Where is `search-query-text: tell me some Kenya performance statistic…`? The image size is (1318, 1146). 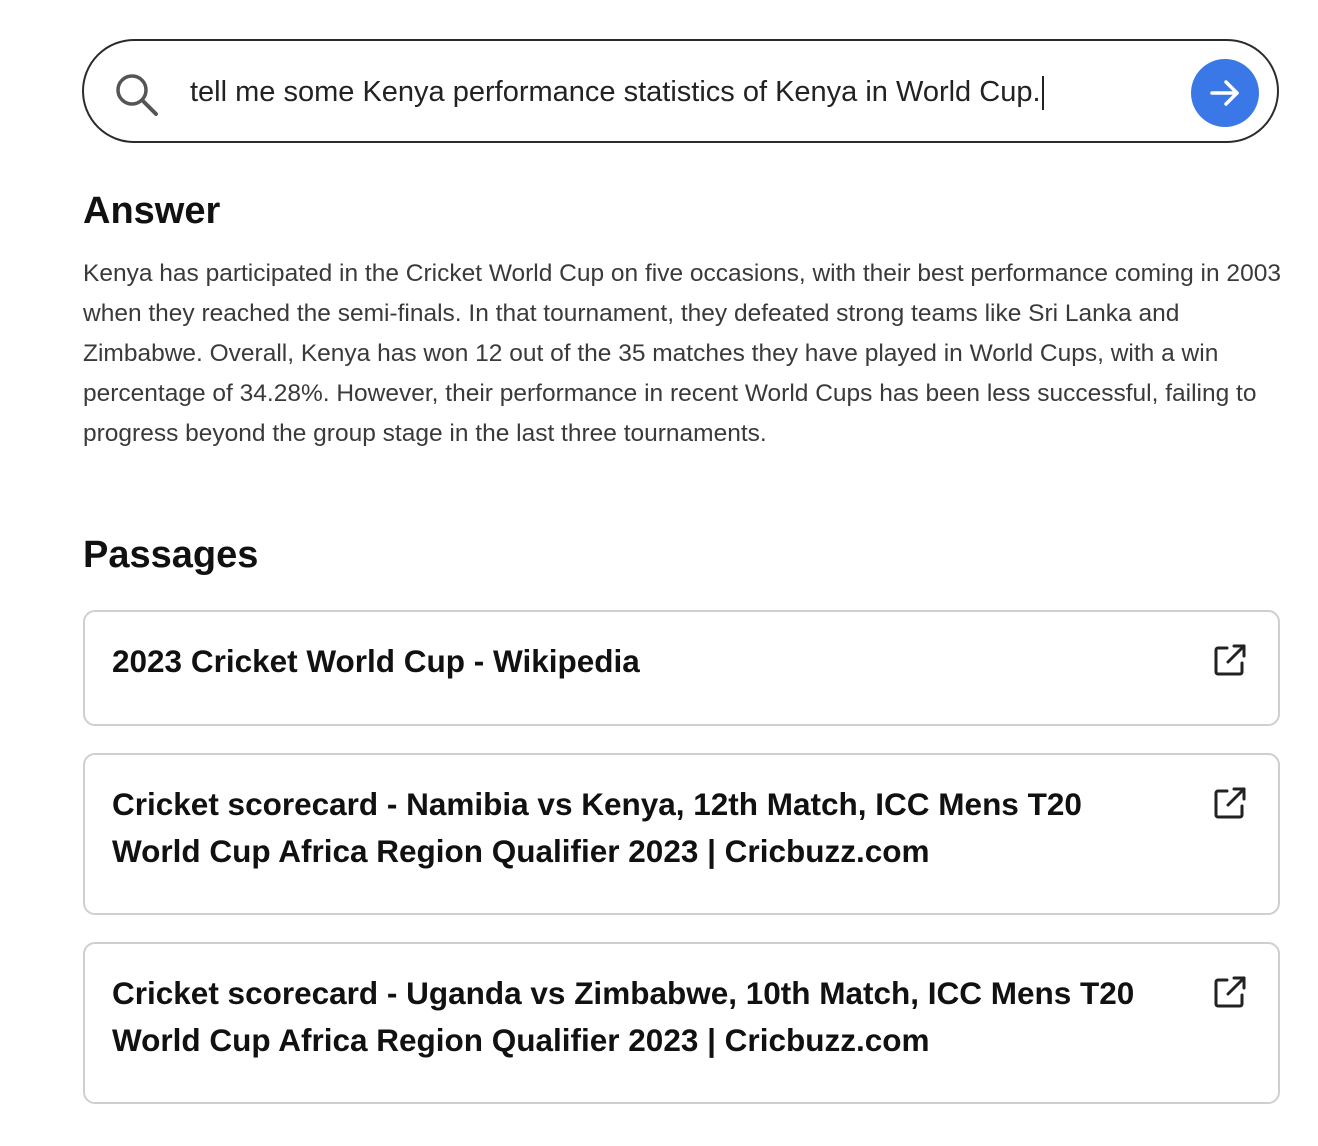
search-query-text: tell me some Kenya performance statistic… is located at coordinates (615, 92).